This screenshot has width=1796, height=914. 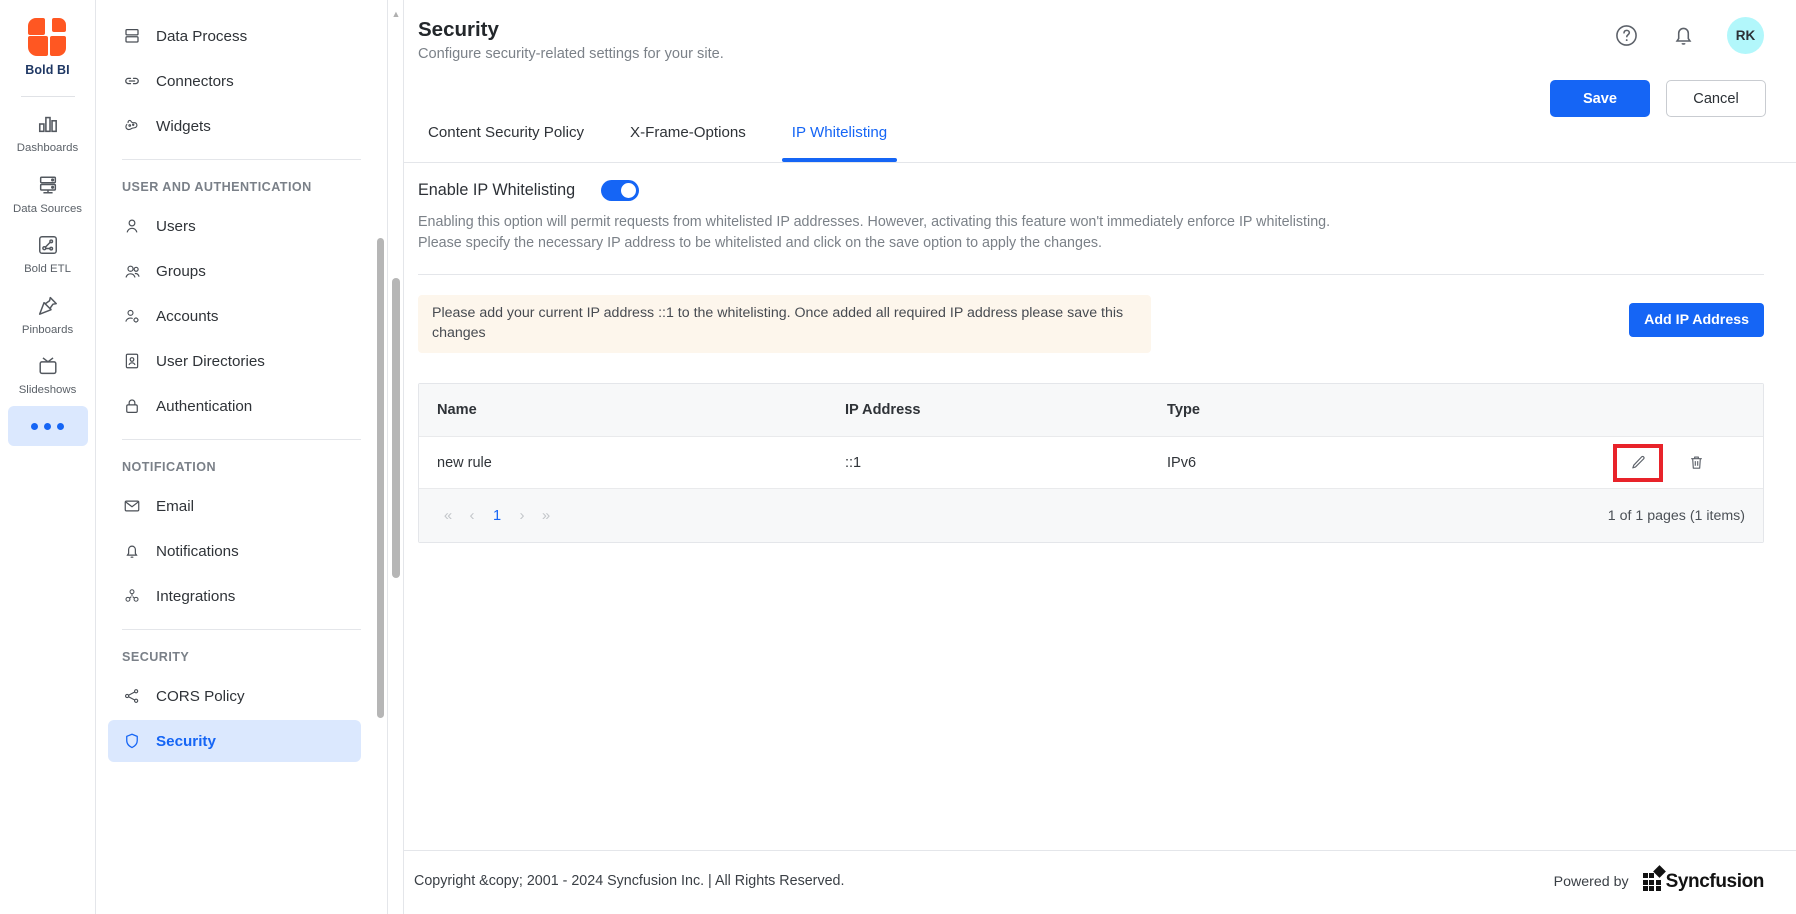 I want to click on rail-item-pinboards: Pinboards, so click(x=48, y=314).